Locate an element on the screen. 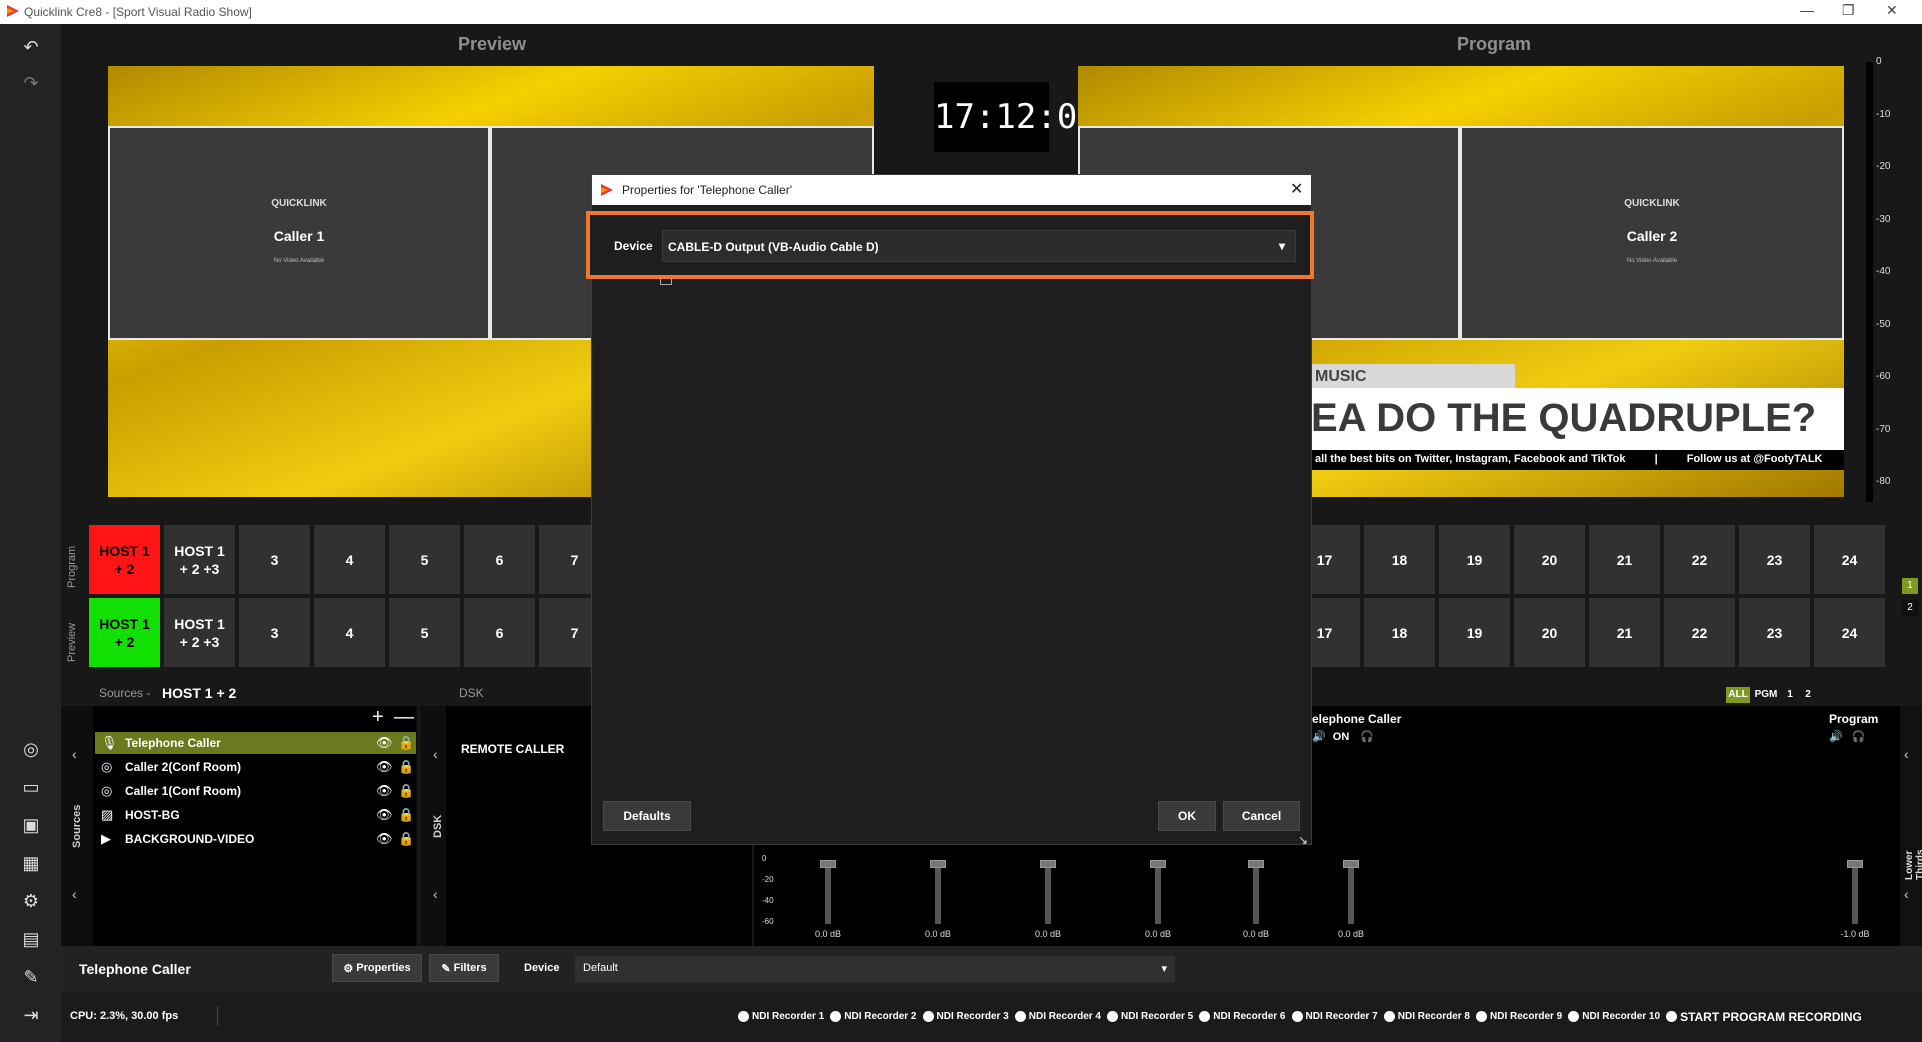 Image resolution: width=1922 pixels, height=1042 pixels. start-program-recording-button: START PROGRAM RECORDING is located at coordinates (1764, 1017).